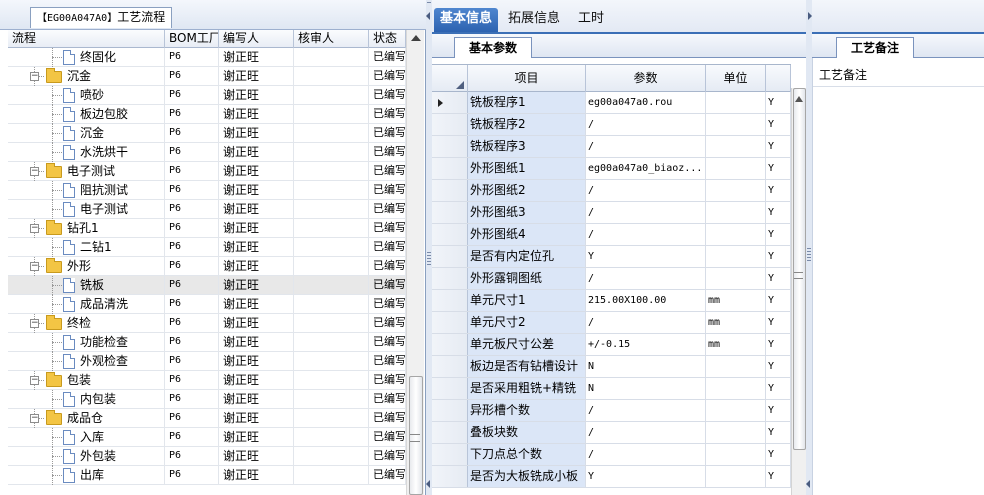 The image size is (984, 495). I want to click on param-row: 是否采用粗铣+精铣 N Y, so click(611, 389).